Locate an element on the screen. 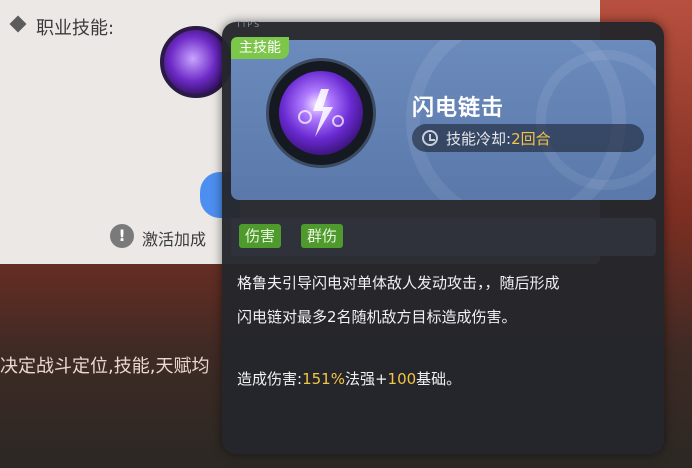  clock-icon is located at coordinates (430, 138).